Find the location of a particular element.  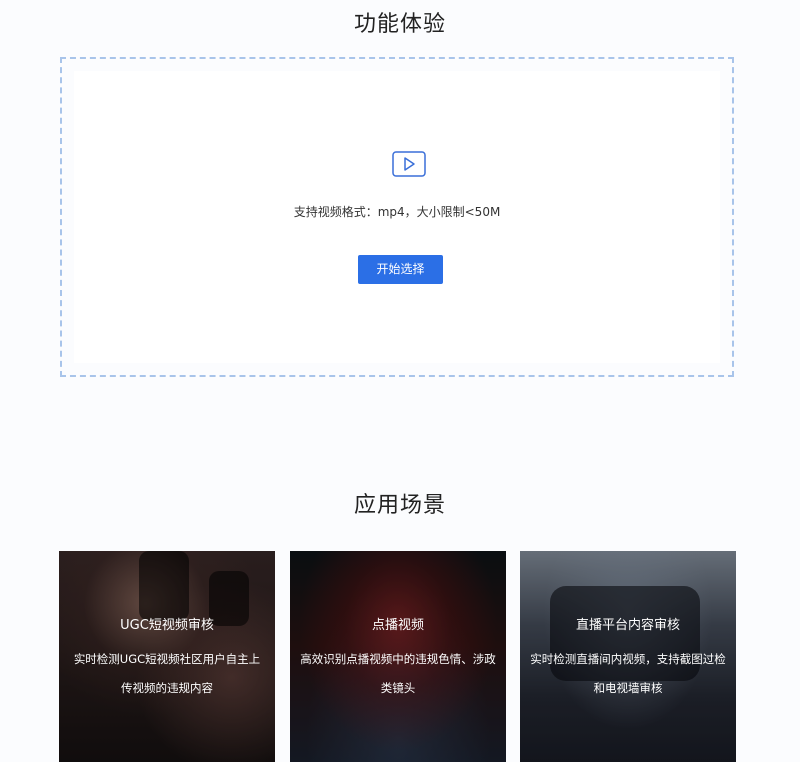

scene-card-title: 直播平台内容审核 is located at coordinates (627, 625).